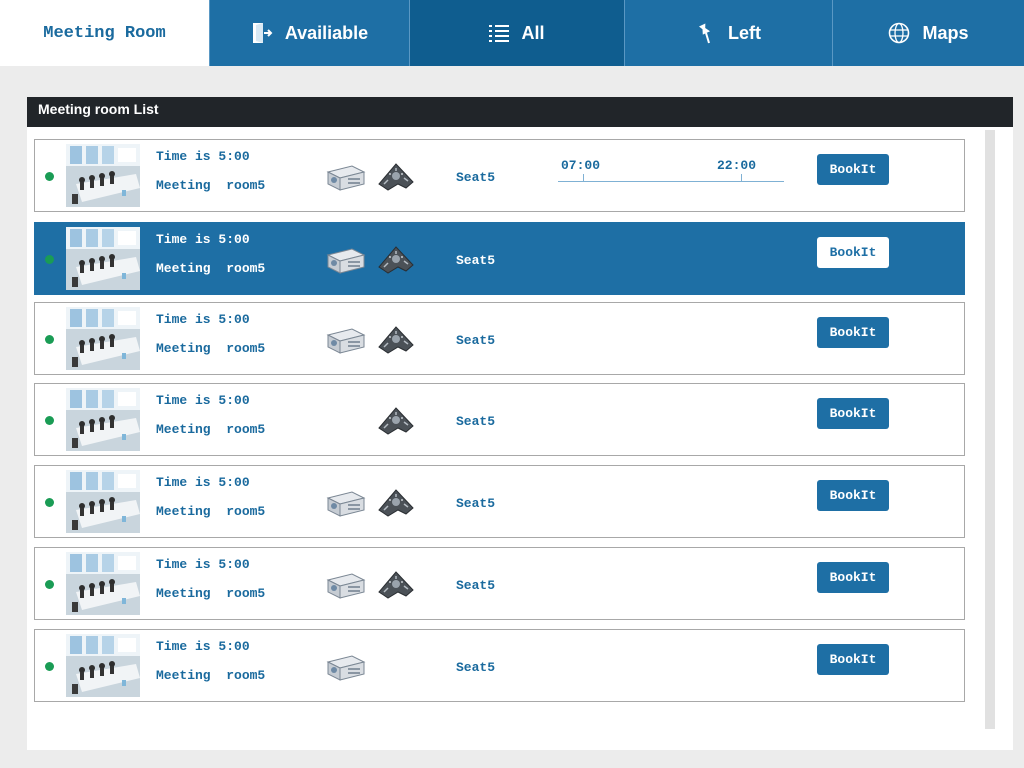  I want to click on top-navigation: Meeting Room Availiable All Left Maps, so click(512, 33).